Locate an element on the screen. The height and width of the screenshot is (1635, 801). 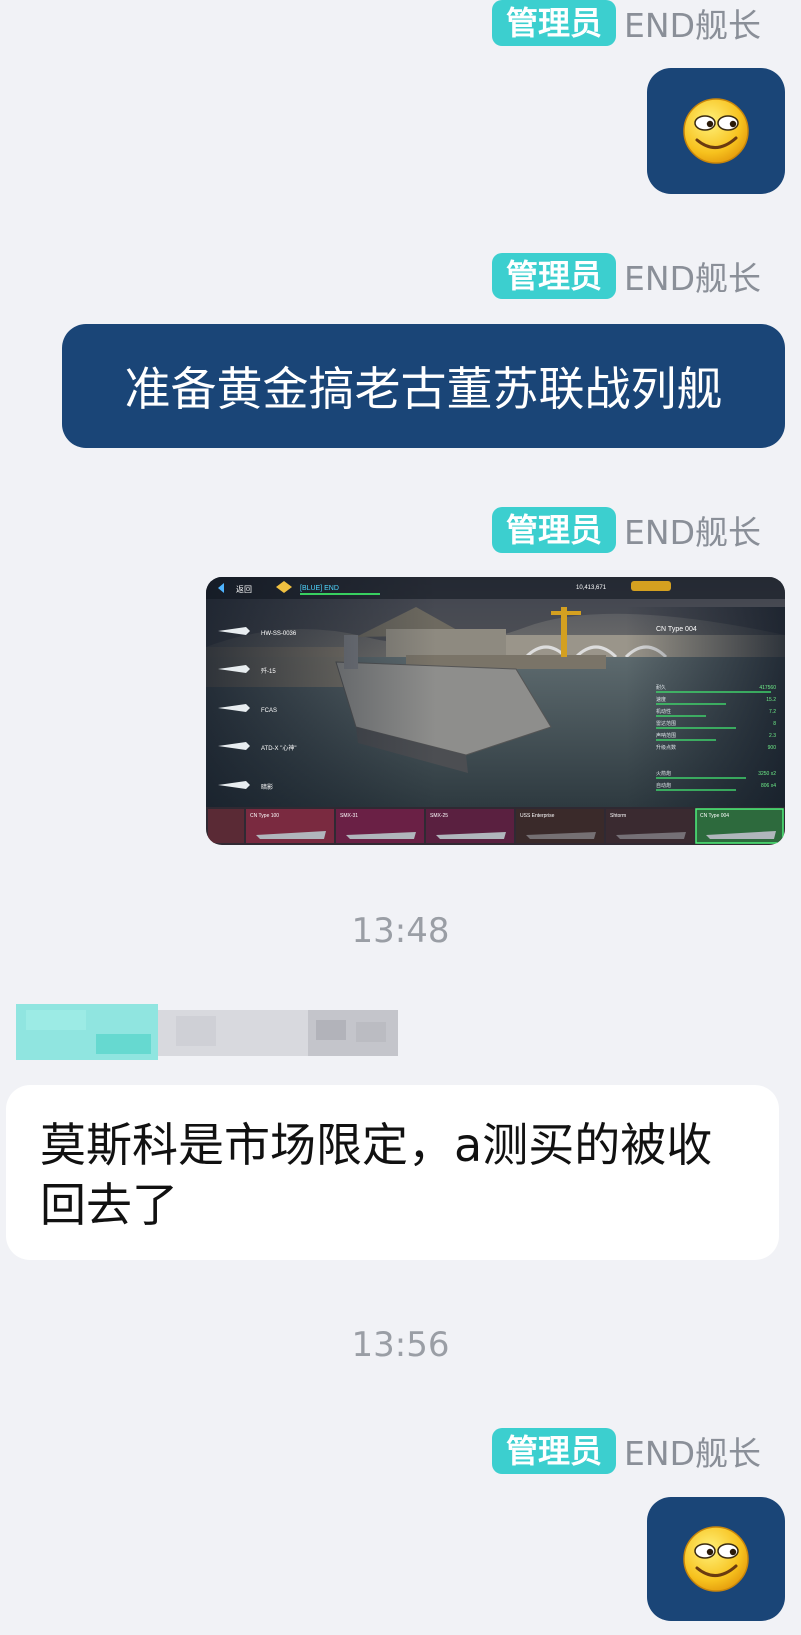
svg-text: 速度 is located at coordinates (661, 699).